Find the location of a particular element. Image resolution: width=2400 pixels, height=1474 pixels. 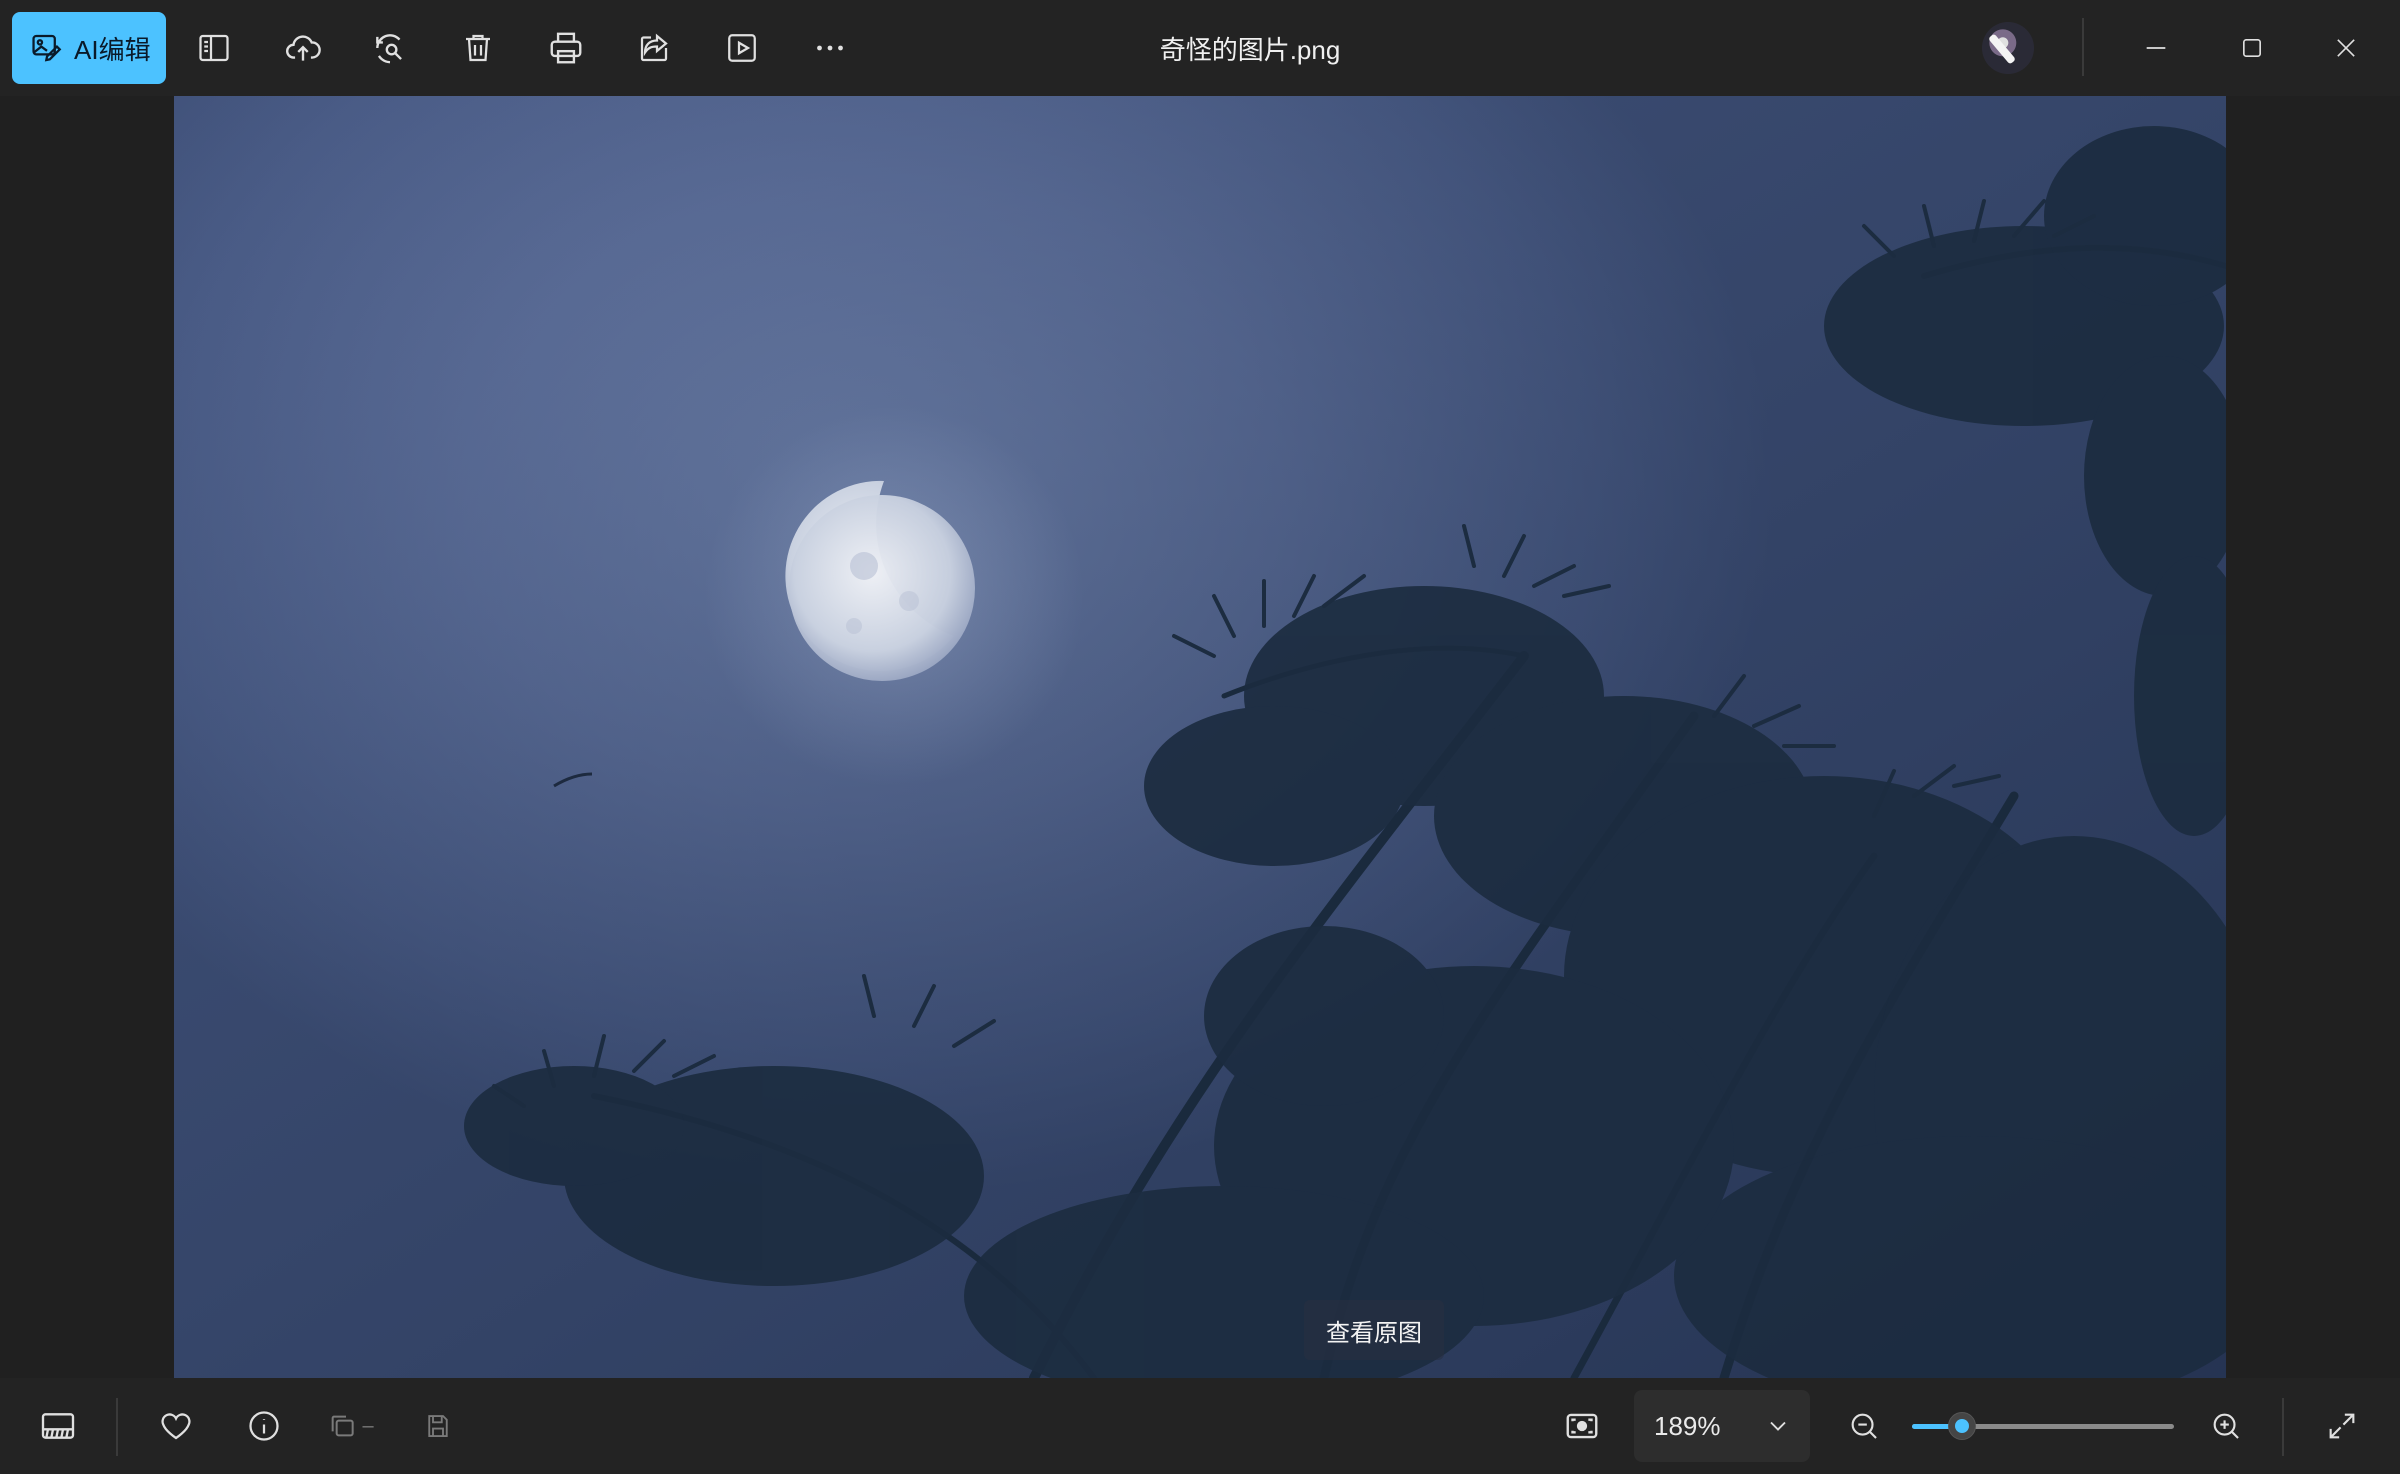

actual-size-button is located at coordinates (1582, 1426).